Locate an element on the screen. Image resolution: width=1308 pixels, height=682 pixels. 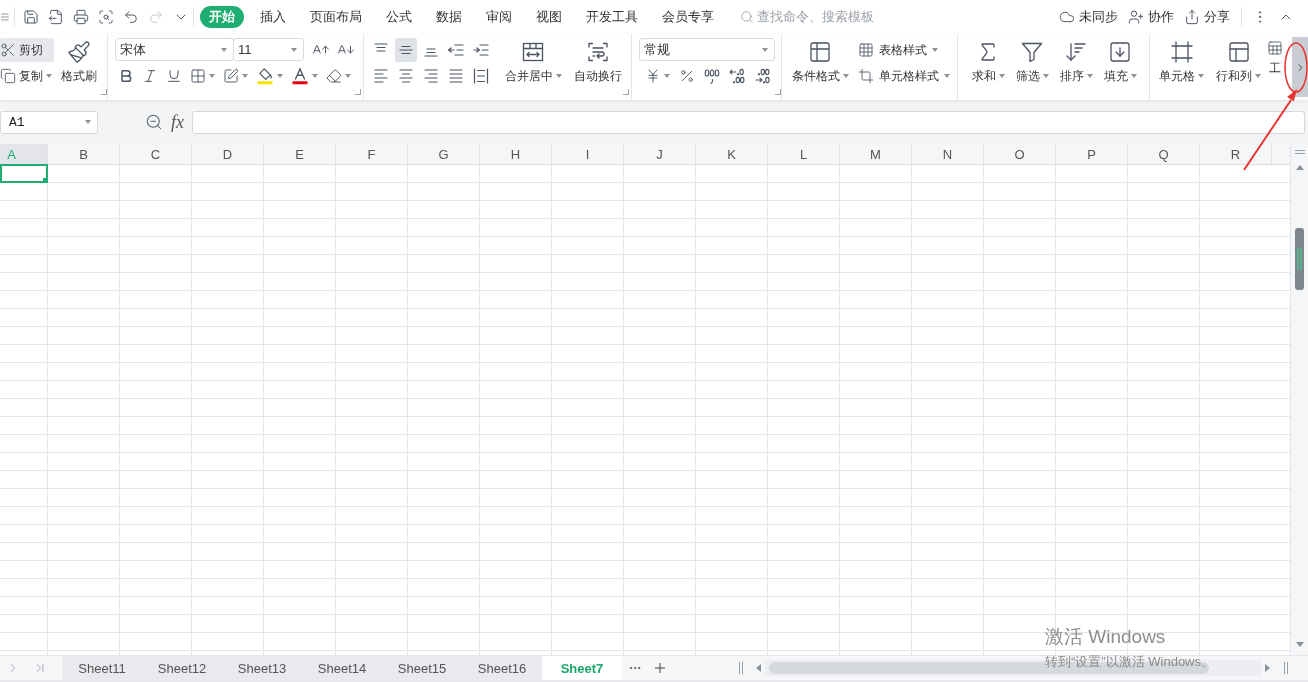
ribbon-tab: 公式 is located at coordinates (399, 17).